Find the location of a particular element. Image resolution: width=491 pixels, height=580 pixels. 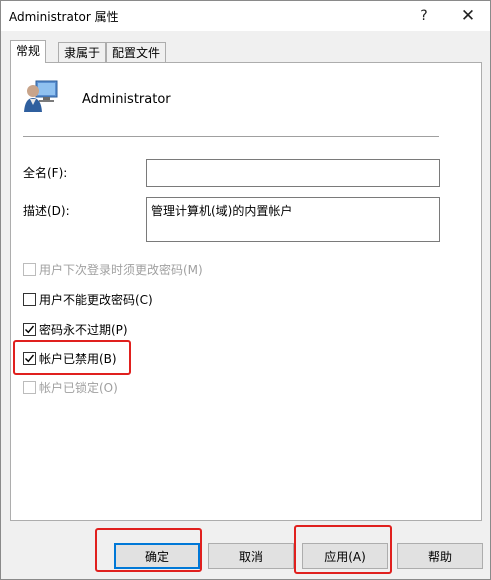

user-name: Administrator is located at coordinates (126, 99).